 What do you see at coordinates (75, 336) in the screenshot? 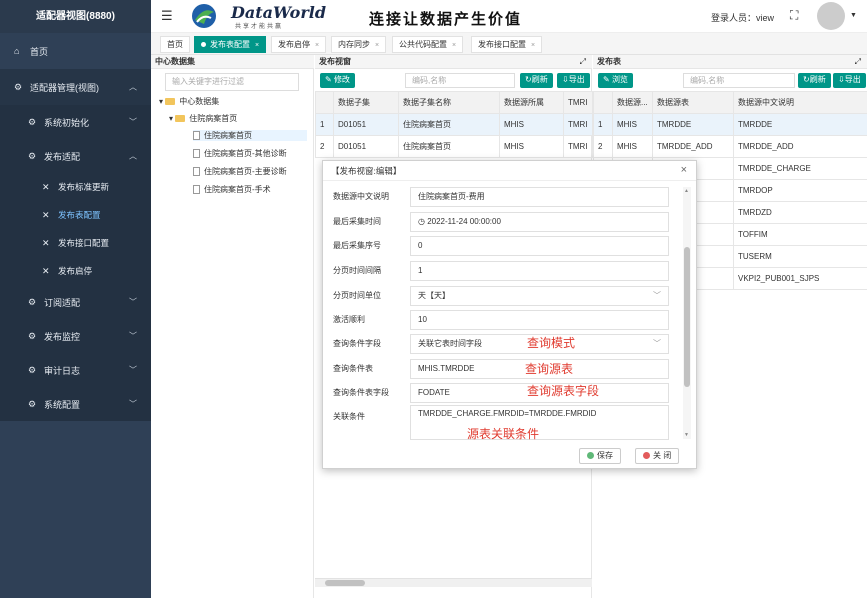
I see `sidebar-item-monitor: ⚙ 发布监控 ﹀` at bounding box center [75, 336].